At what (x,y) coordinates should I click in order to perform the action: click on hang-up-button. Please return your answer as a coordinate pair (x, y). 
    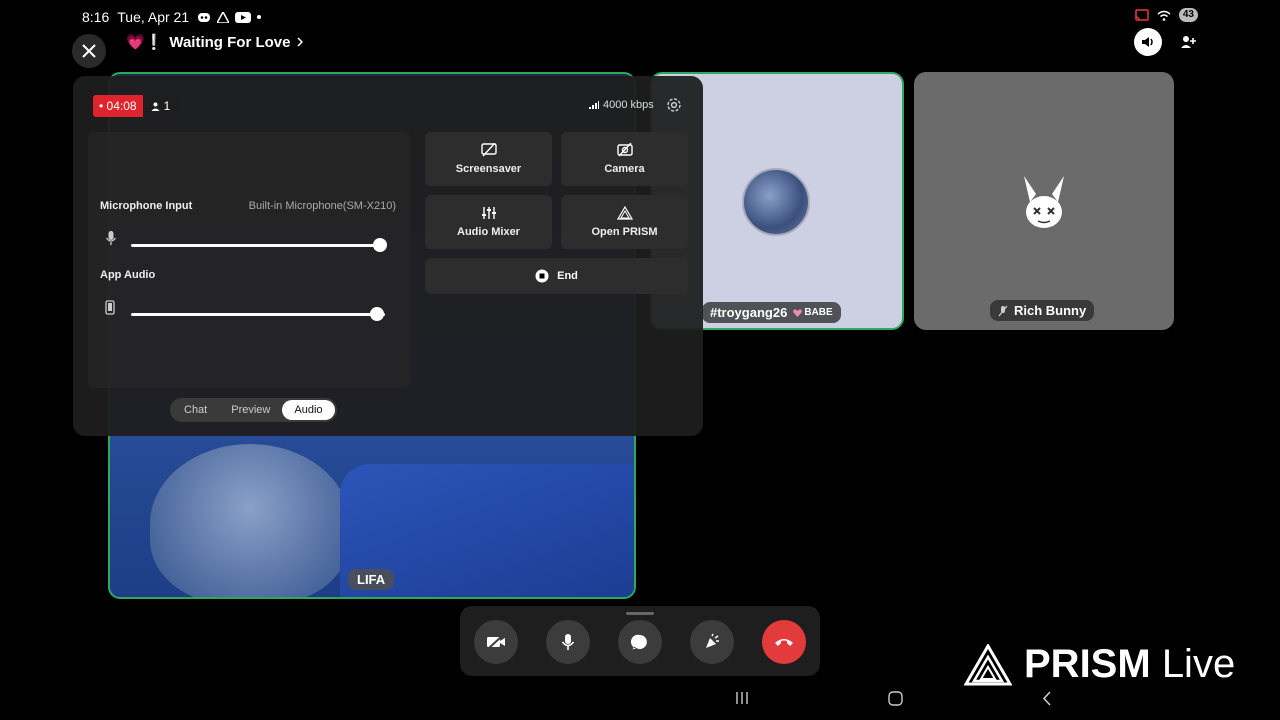
    Looking at the image, I should click on (784, 642).